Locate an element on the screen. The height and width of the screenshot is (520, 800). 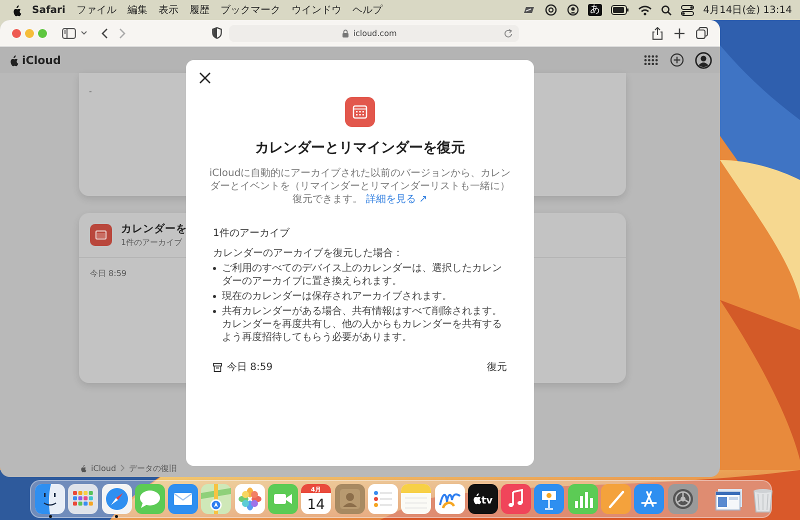
smiling-face-icon is located at coordinates (50, 499).